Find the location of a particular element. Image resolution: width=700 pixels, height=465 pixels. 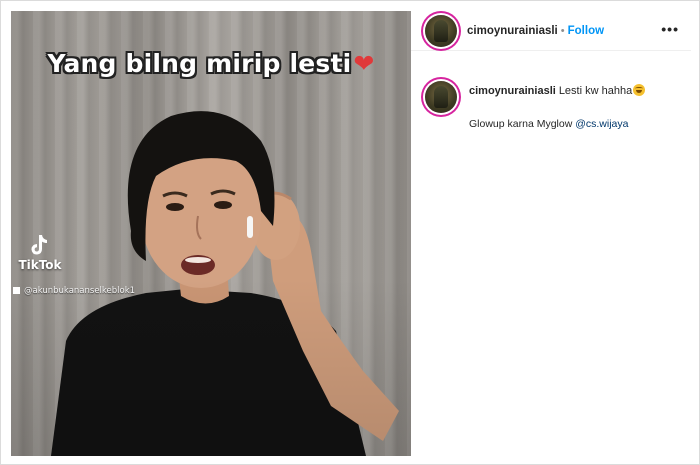

laughing-emoji-icon is located at coordinates (639, 90).